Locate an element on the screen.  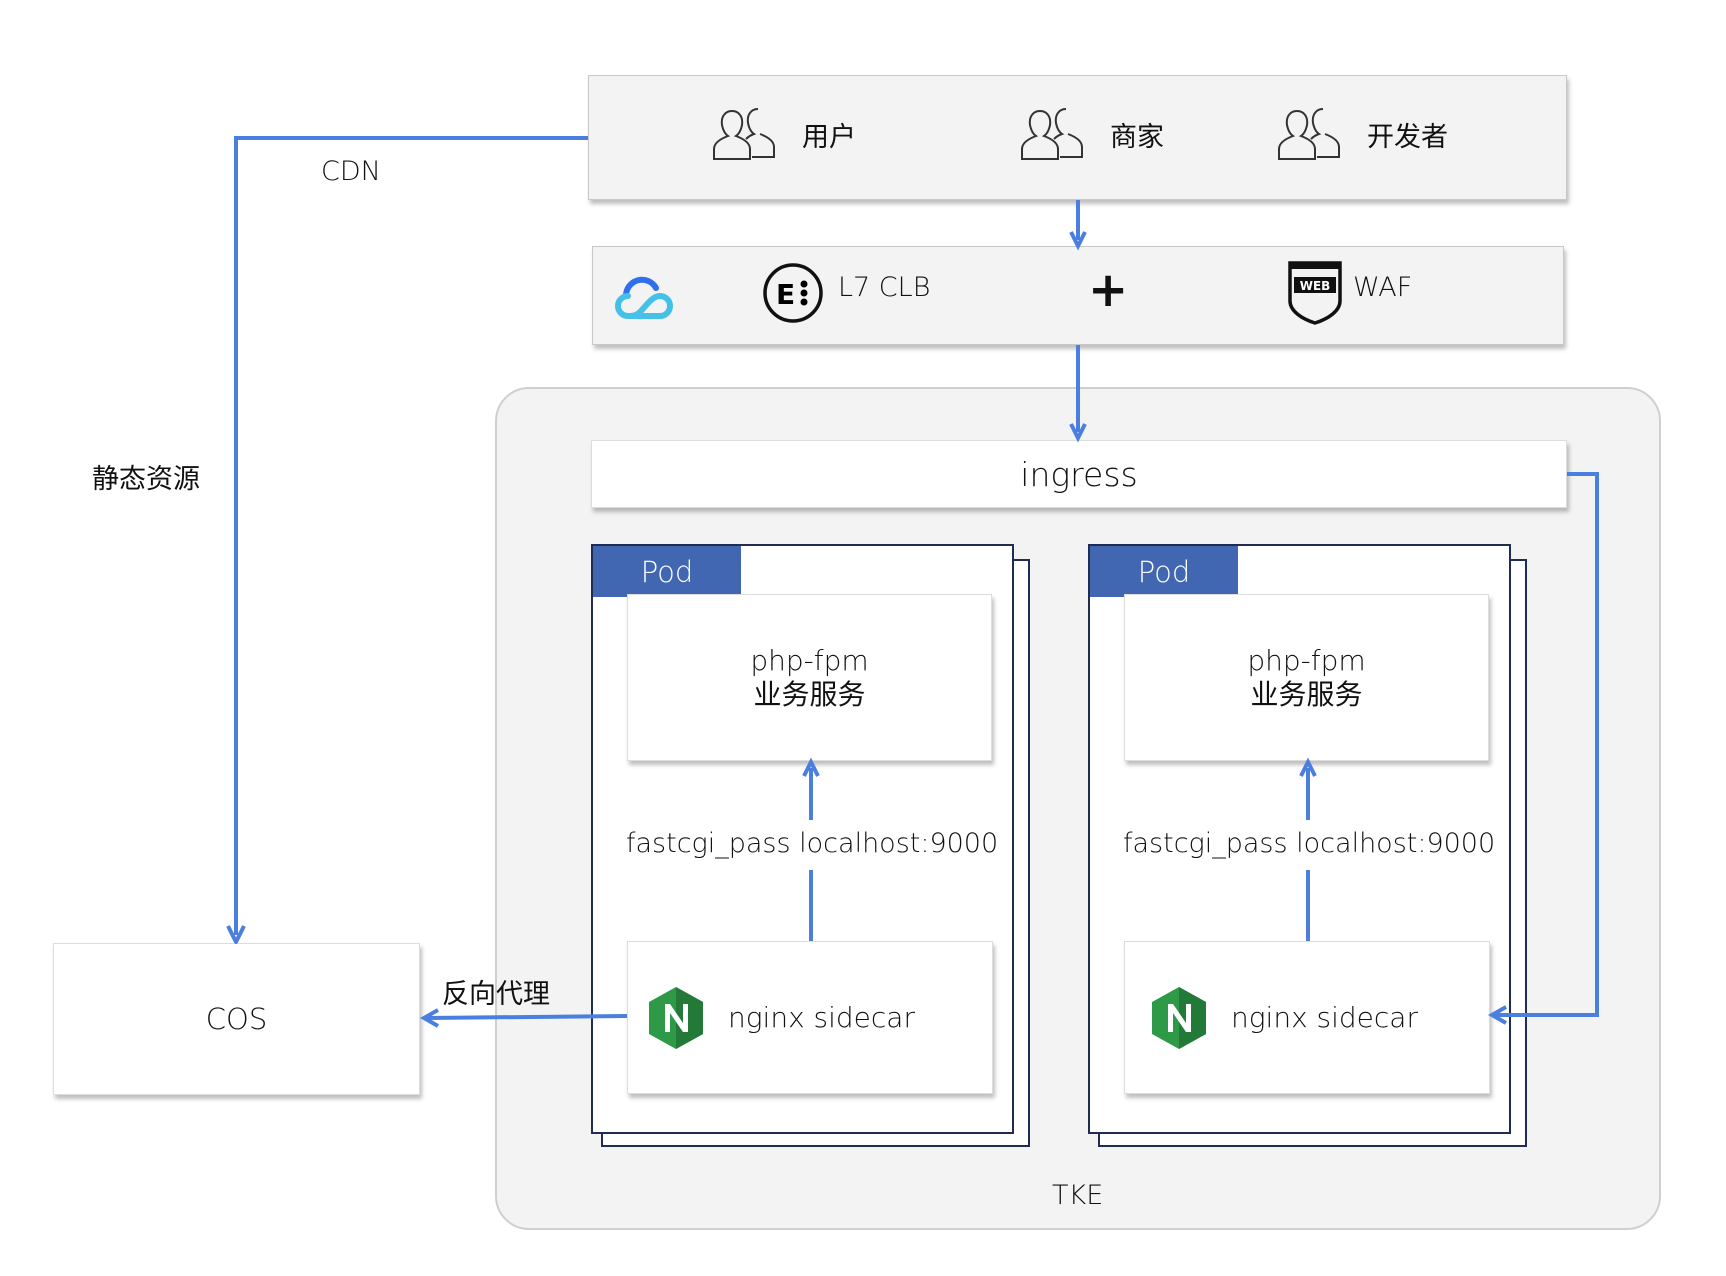
static-resource-label: 静态资源 is located at coordinates (146, 479).